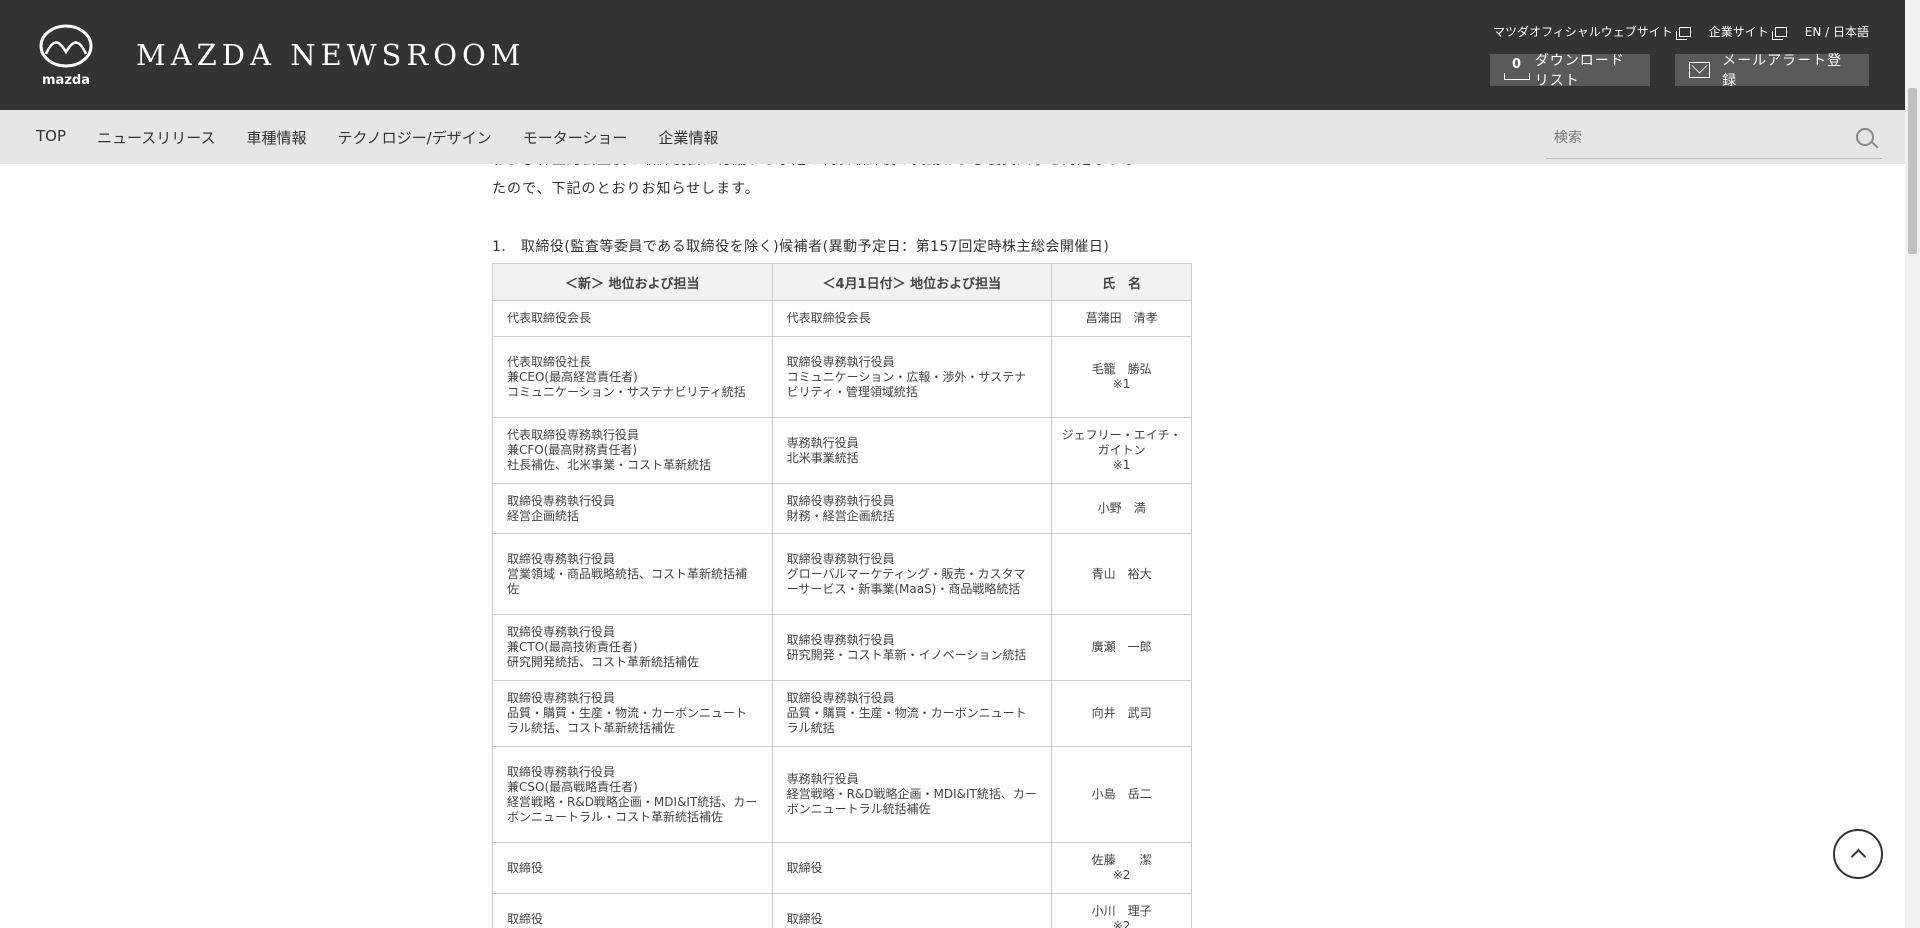 The height and width of the screenshot is (928, 1920). I want to click on corporate-site-link: 企業サイト, so click(1748, 31).